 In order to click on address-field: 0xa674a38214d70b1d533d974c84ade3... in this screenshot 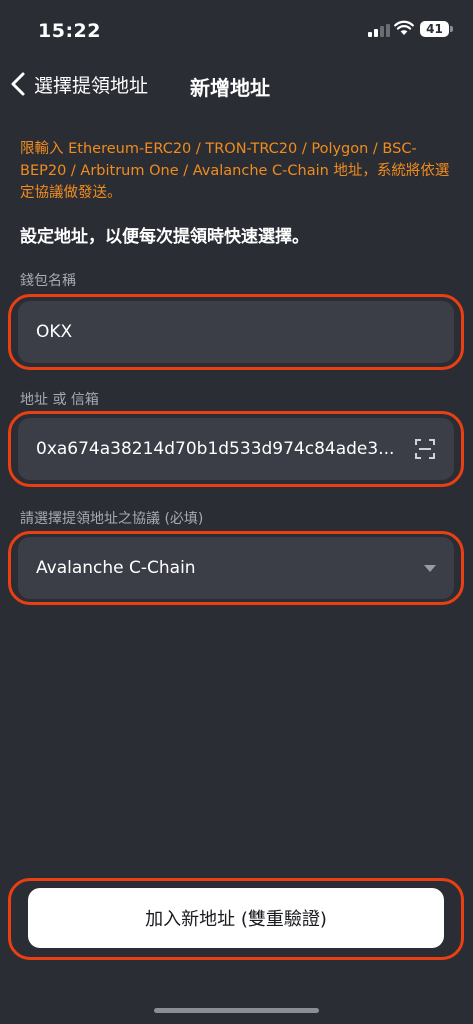, I will do `click(236, 449)`.